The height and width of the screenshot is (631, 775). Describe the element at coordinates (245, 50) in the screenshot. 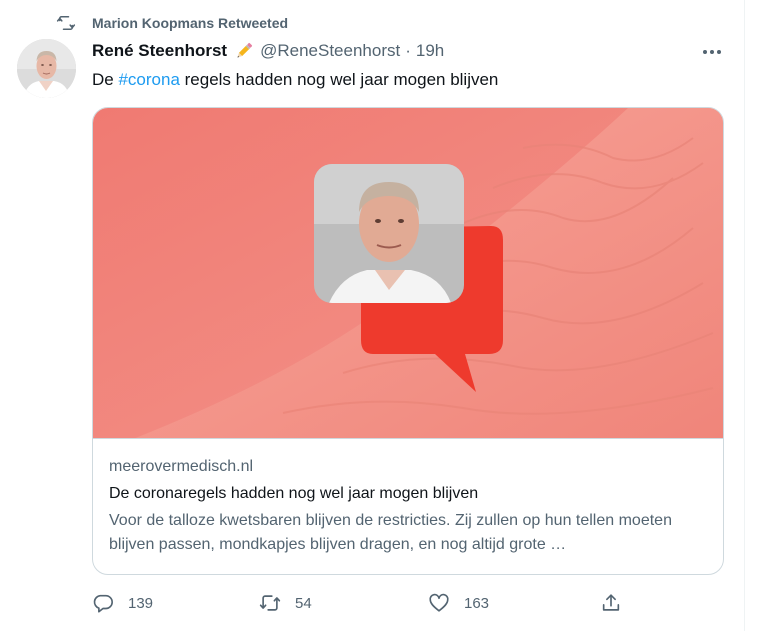

I see `pencil-icon` at that location.